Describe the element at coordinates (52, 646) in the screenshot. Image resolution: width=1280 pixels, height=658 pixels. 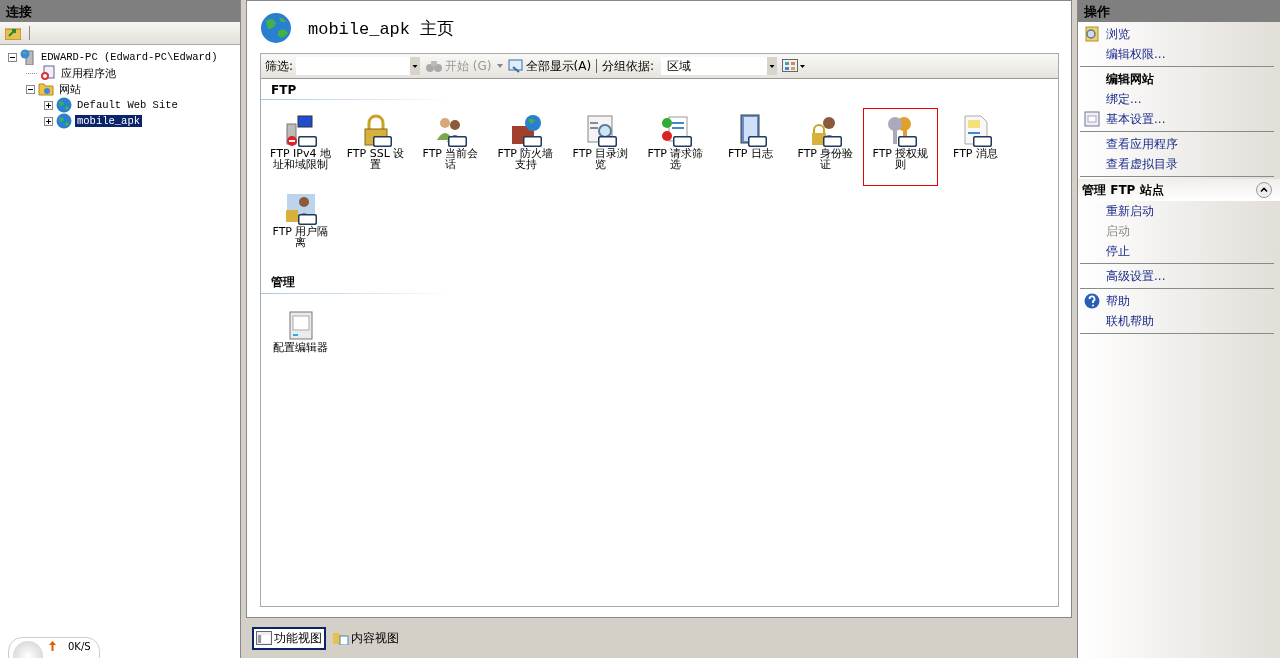
I see `upload-arrow-icon` at that location.